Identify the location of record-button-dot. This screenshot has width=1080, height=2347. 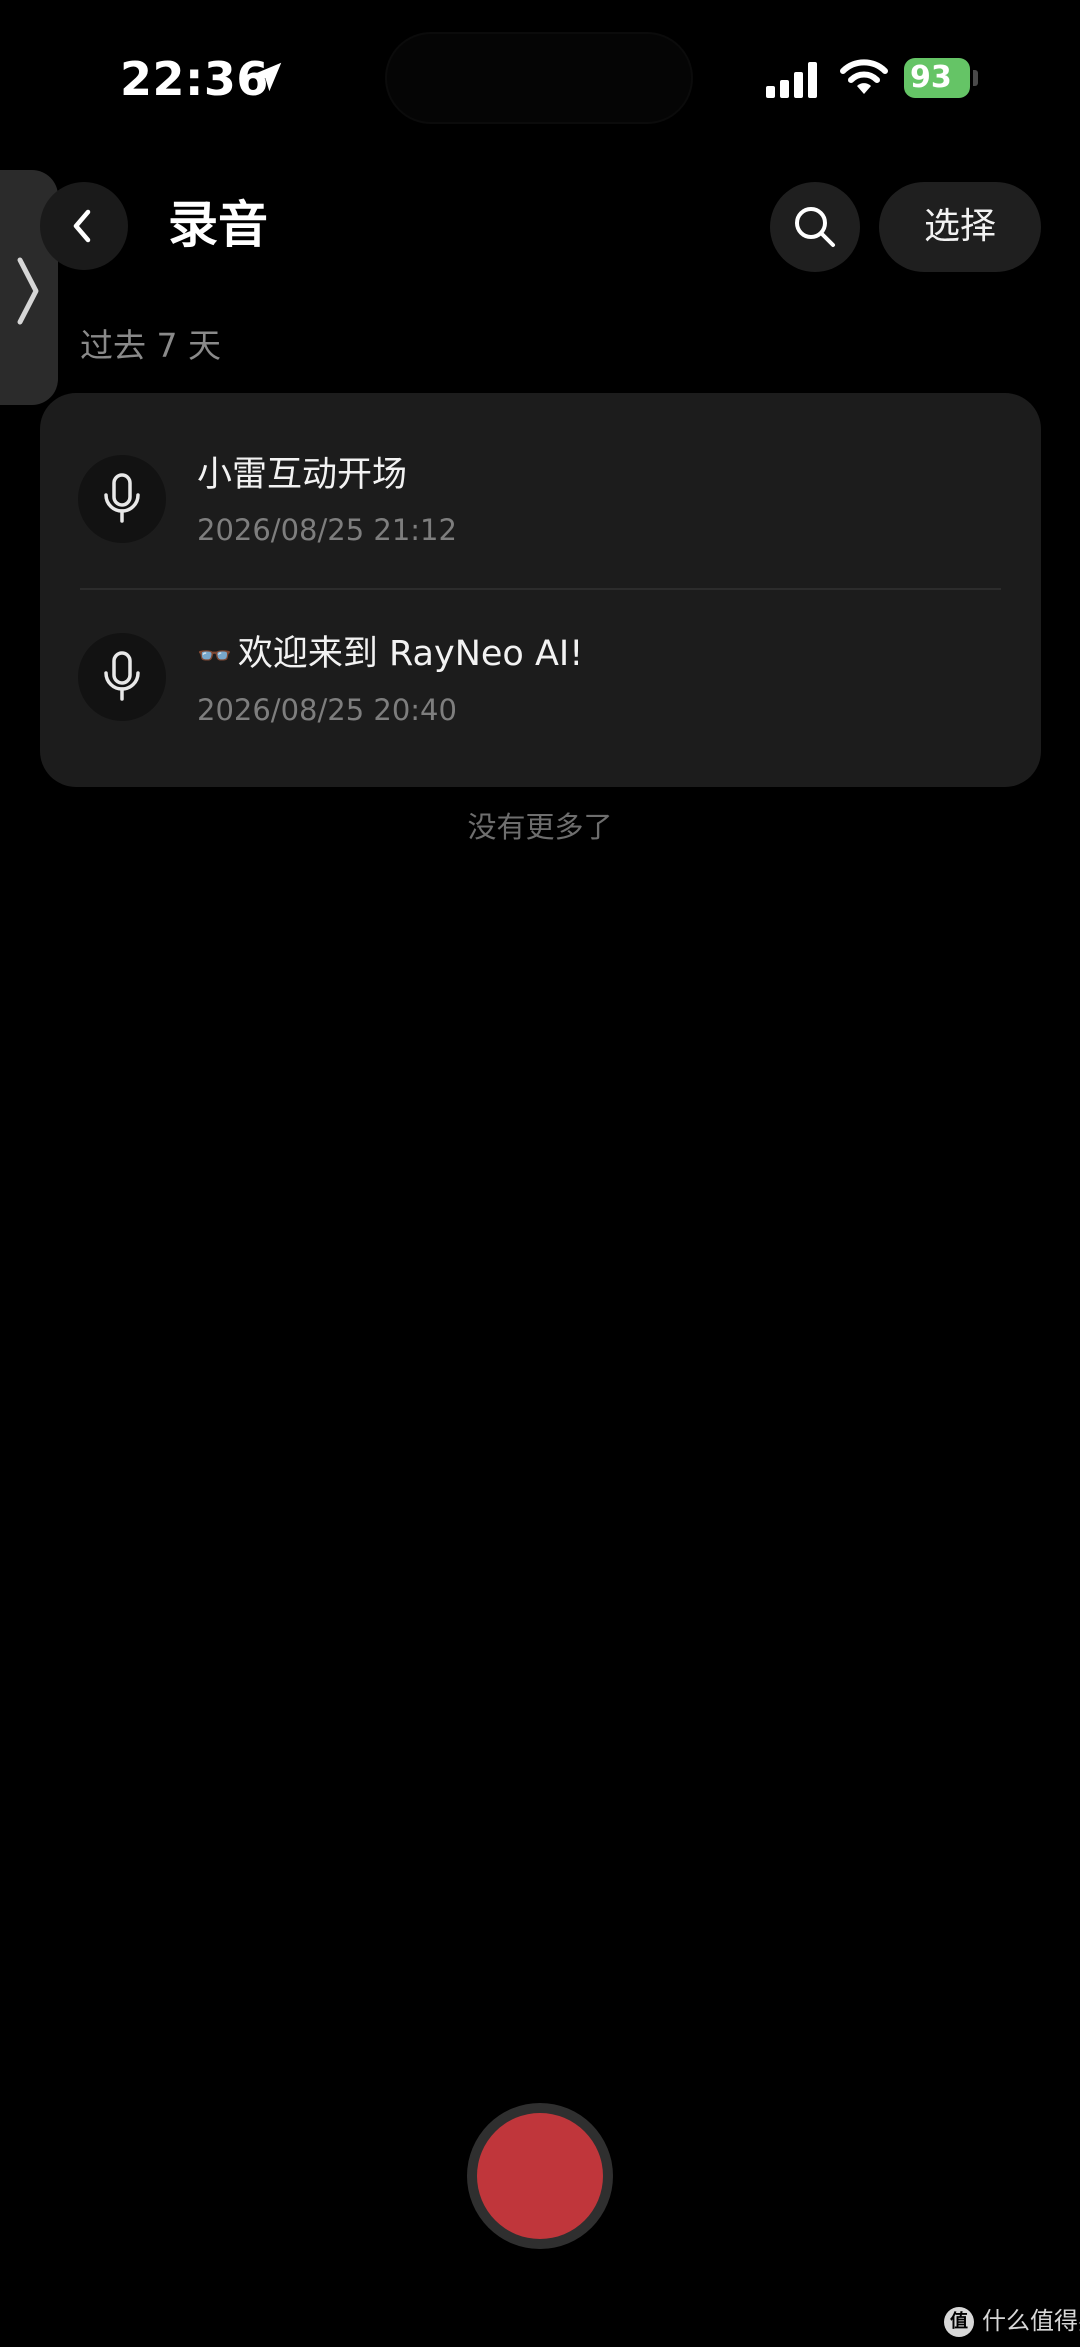
(540, 2176).